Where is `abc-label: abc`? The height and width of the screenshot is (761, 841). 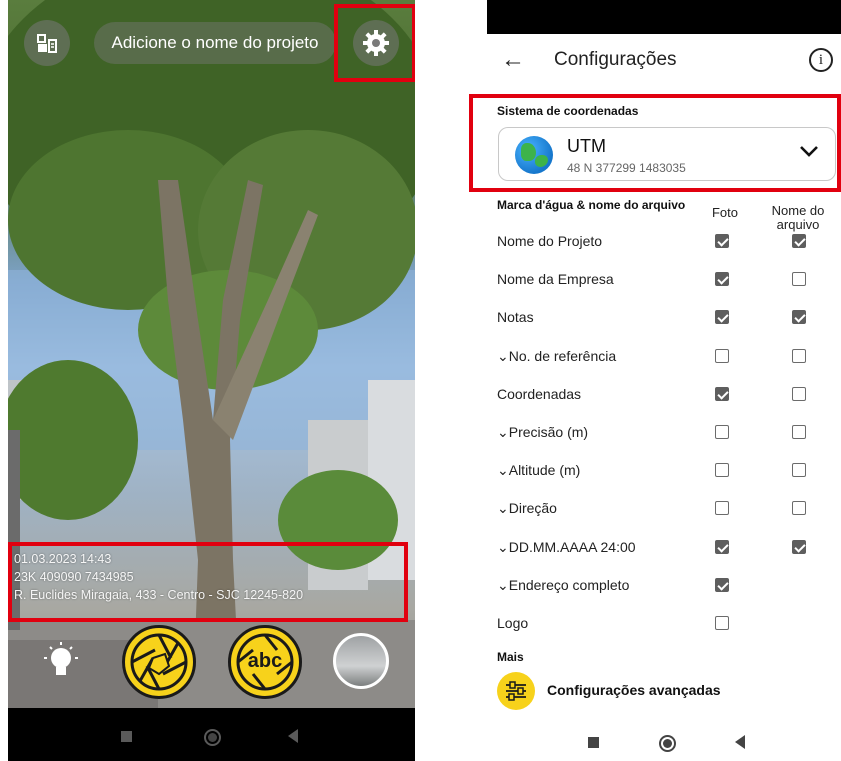 abc-label: abc is located at coordinates (265, 661).